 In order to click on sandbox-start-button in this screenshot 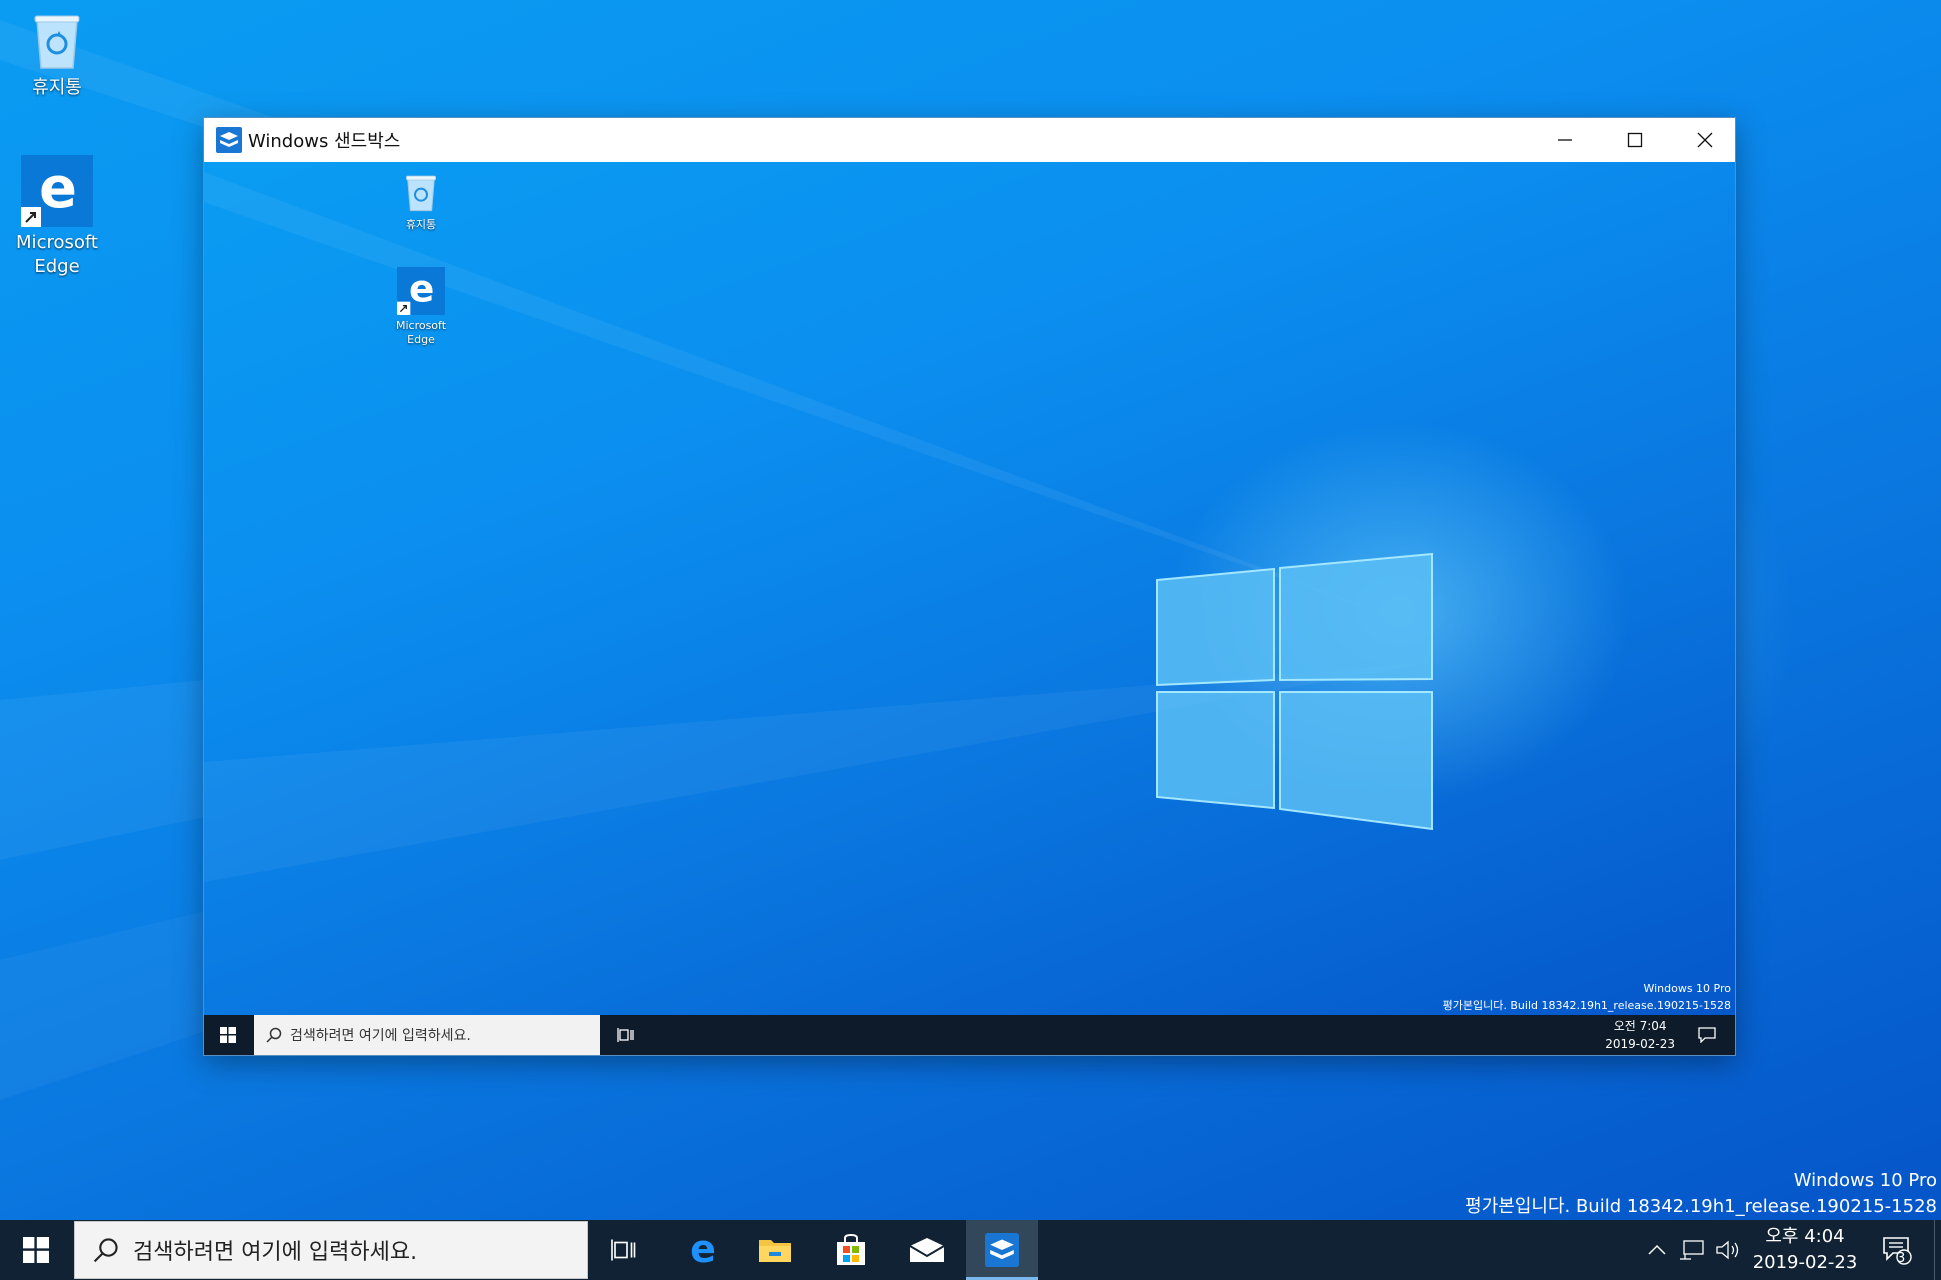, I will do `click(228, 1035)`.